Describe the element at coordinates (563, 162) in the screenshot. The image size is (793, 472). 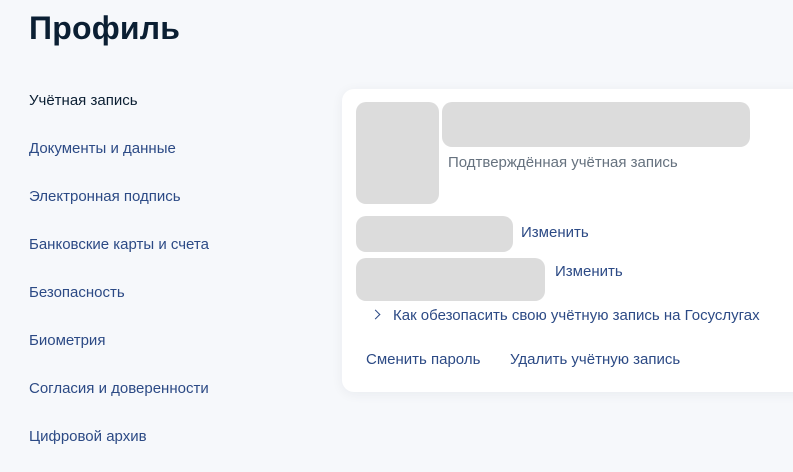
I see `verified-status: Подтверждённая учётная запись` at that location.